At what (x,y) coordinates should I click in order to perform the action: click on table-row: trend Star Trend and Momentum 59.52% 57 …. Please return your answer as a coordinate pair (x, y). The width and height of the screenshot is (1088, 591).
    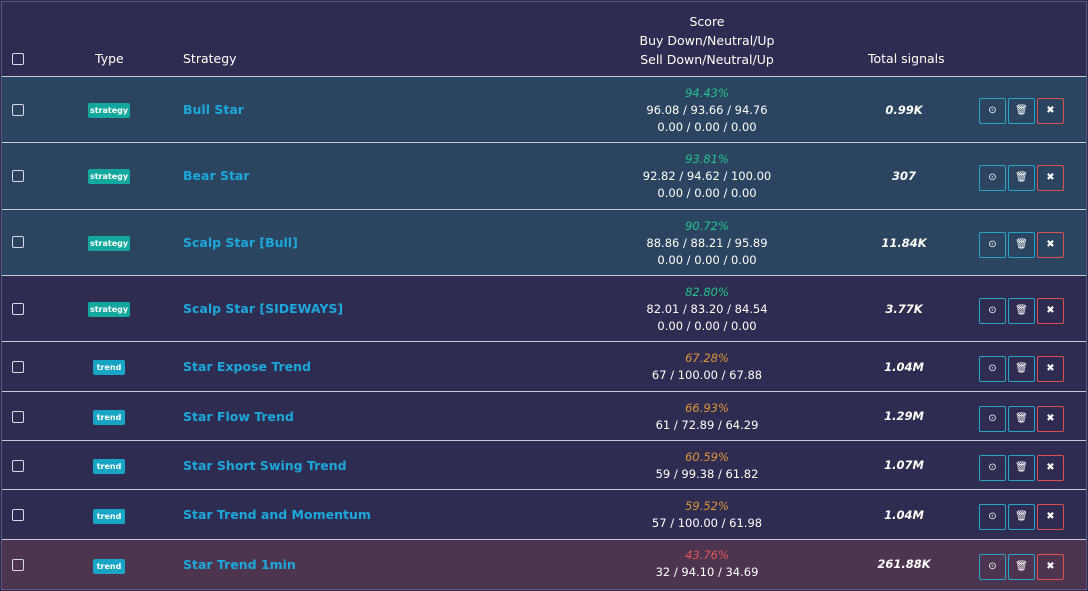
    Looking at the image, I should click on (544, 515).